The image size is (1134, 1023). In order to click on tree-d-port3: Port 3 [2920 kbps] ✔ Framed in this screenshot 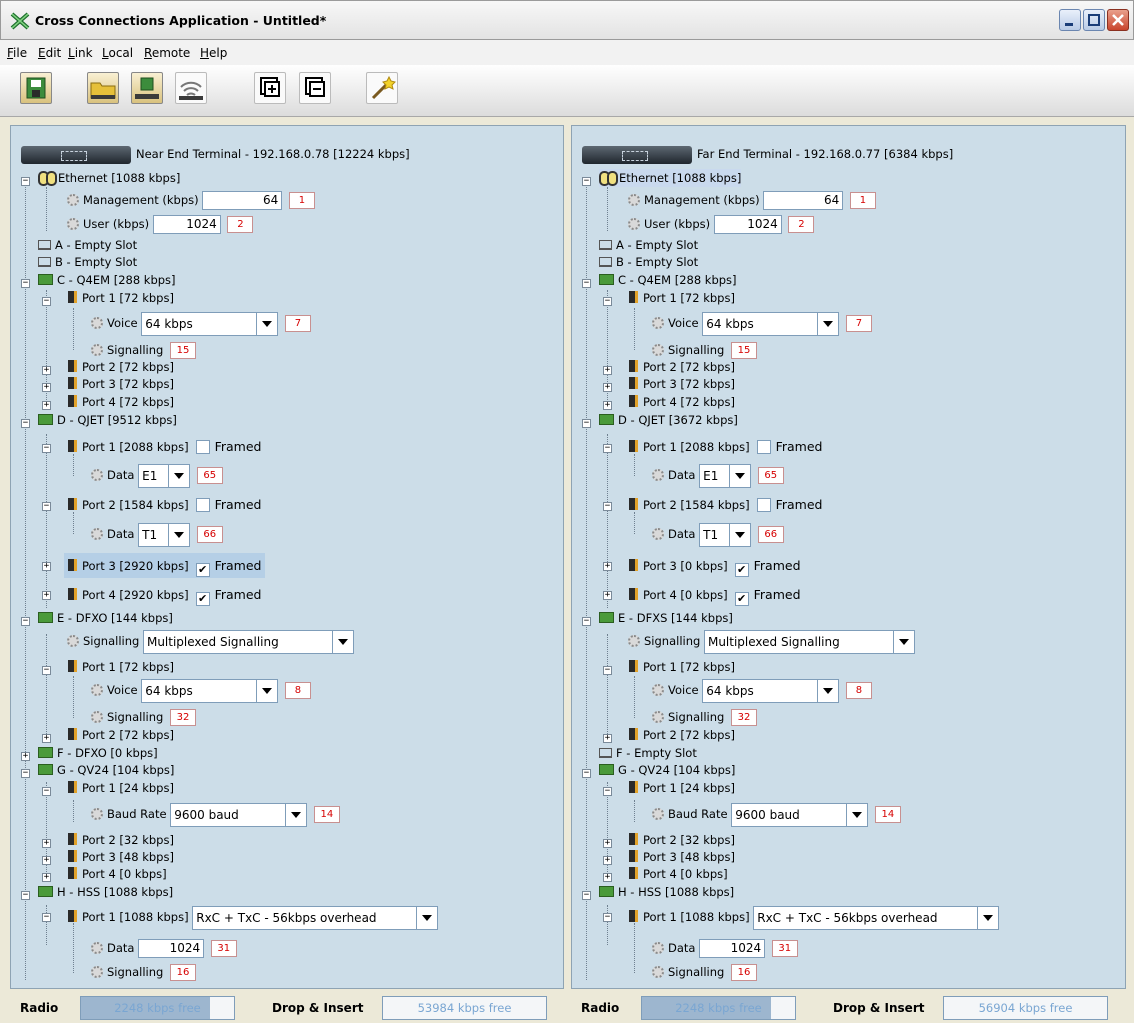, I will do `click(165, 565)`.